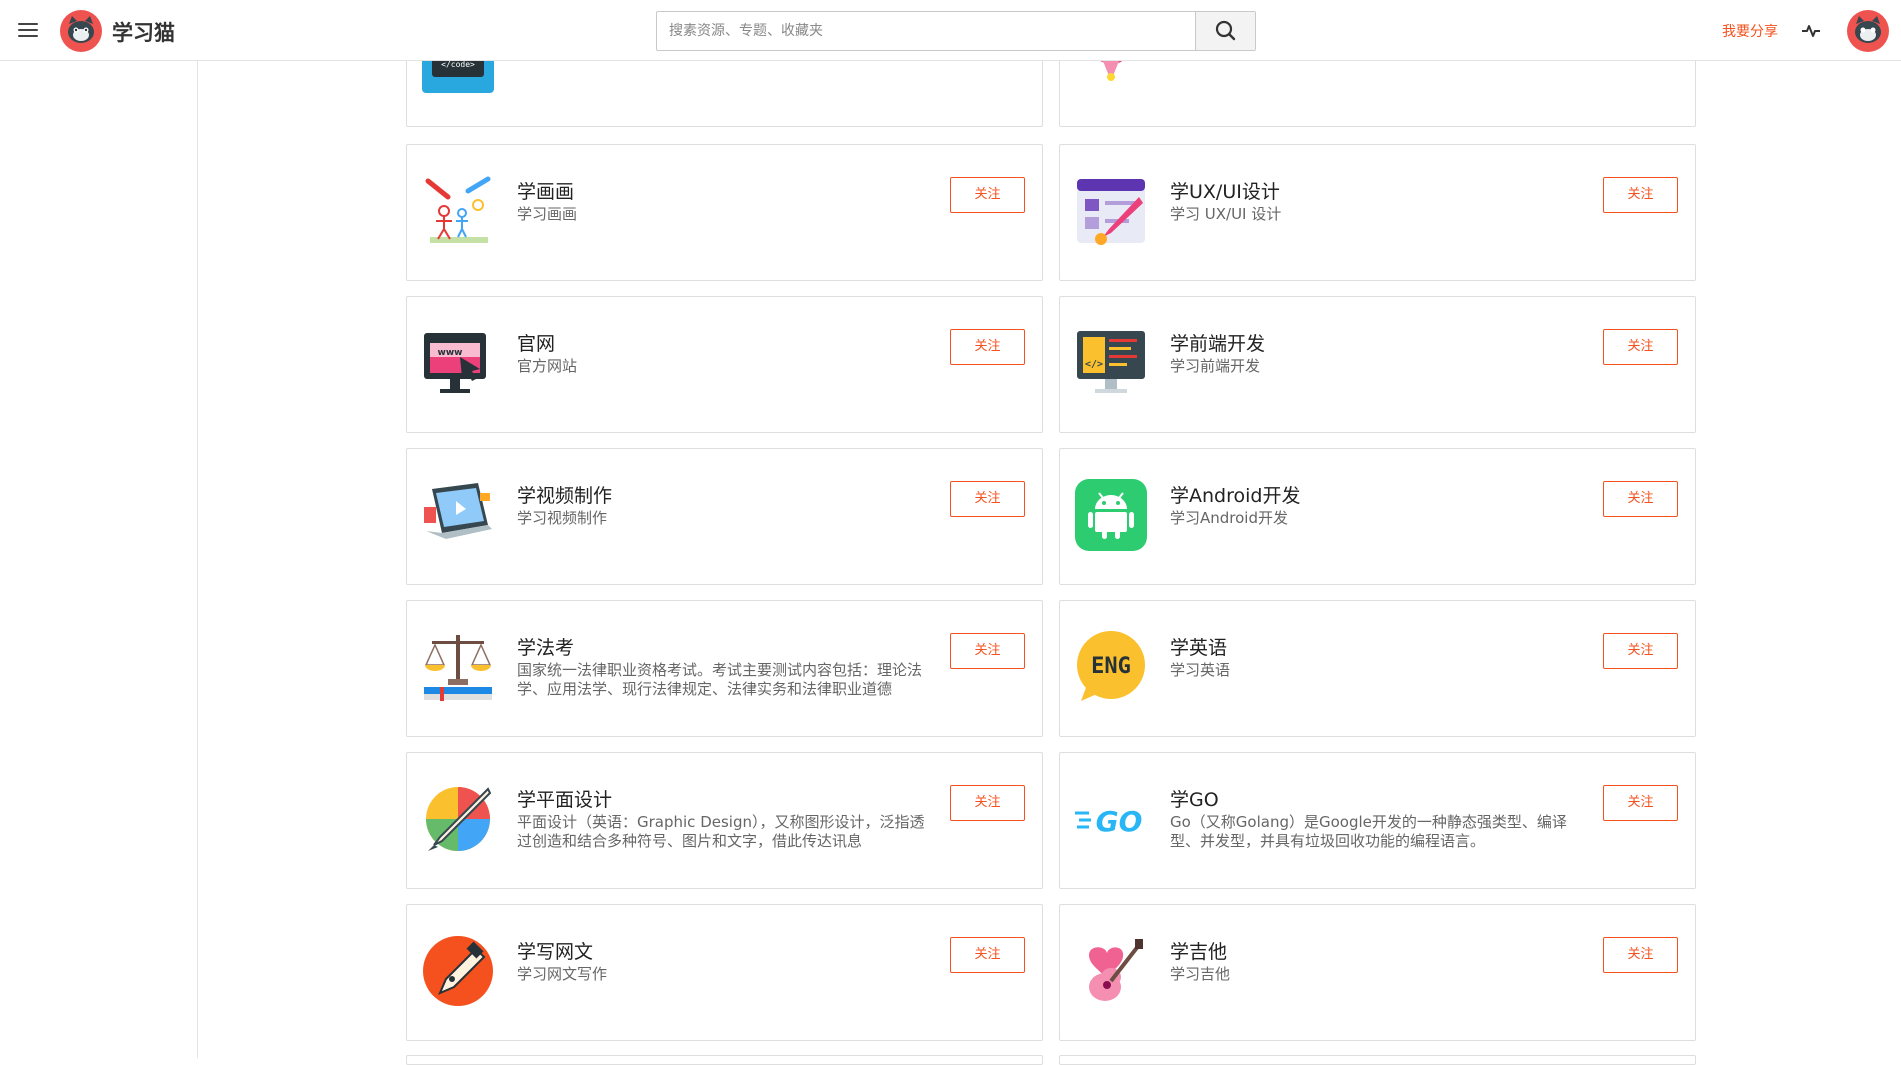 The width and height of the screenshot is (1901, 1065). What do you see at coordinates (1119, 821) in the screenshot?
I see `svg-text: GO` at bounding box center [1119, 821].